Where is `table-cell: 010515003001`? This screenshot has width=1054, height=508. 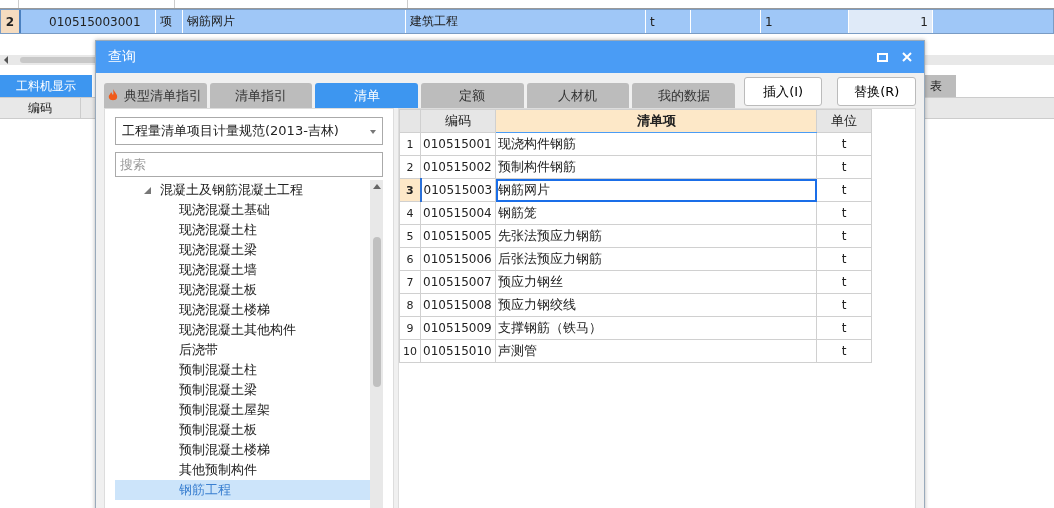 table-cell: 010515003001 is located at coordinates (88, 21).